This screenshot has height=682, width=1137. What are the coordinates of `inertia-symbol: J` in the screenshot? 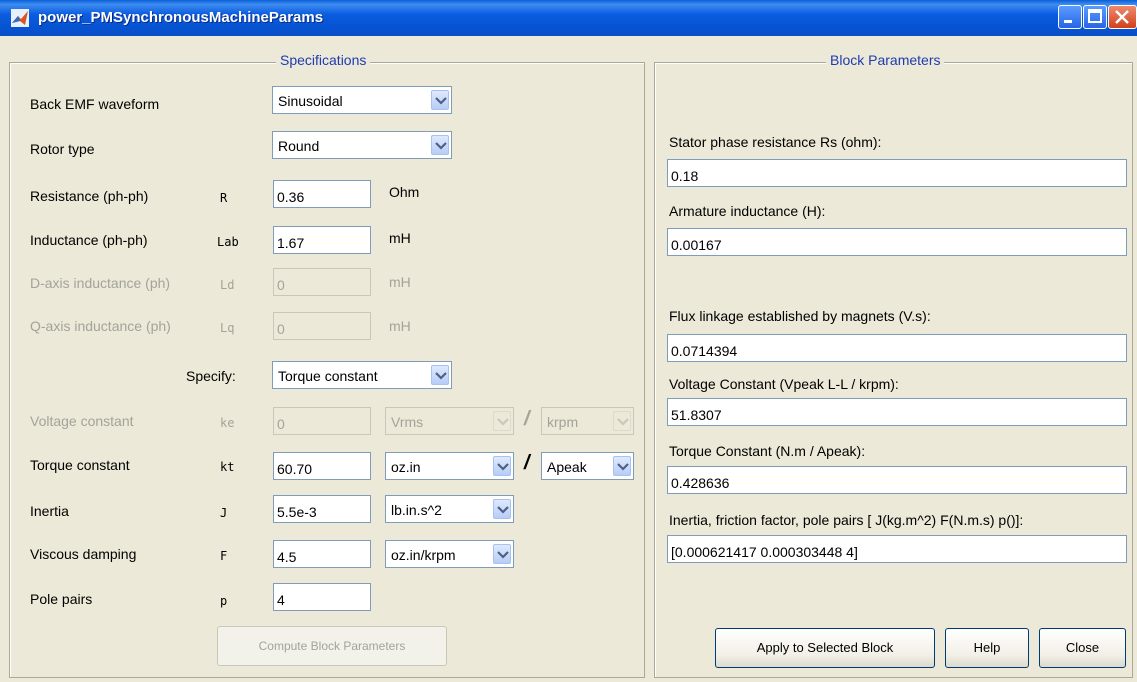 It's located at (224, 513).